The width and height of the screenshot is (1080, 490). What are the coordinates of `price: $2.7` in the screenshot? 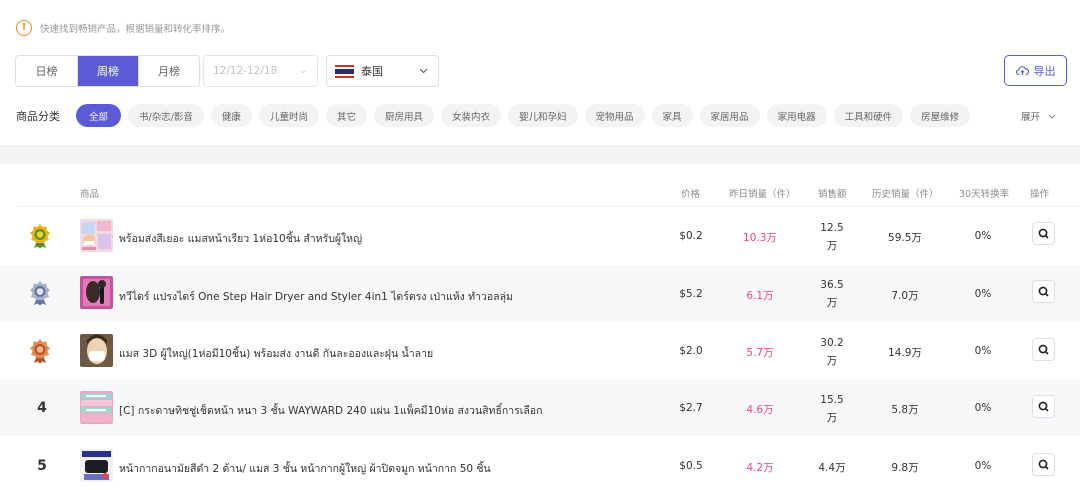 It's located at (691, 408).